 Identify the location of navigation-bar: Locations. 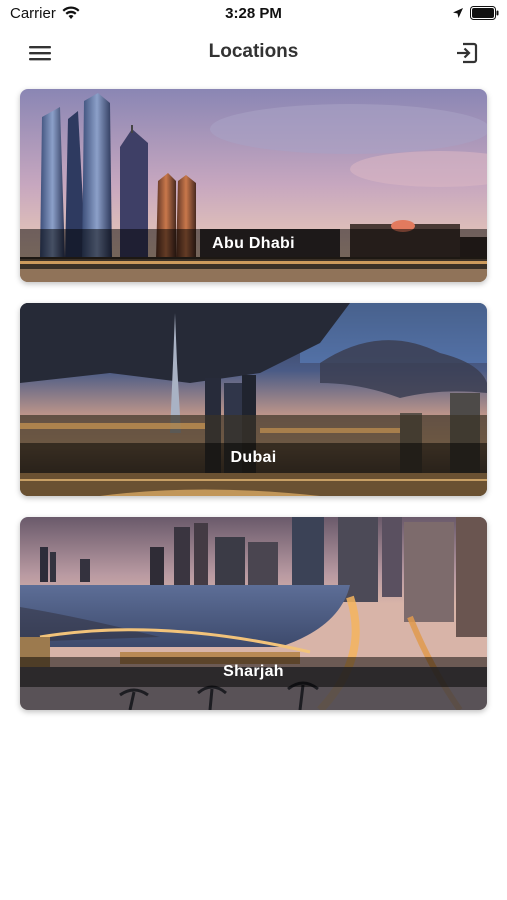
(253, 53).